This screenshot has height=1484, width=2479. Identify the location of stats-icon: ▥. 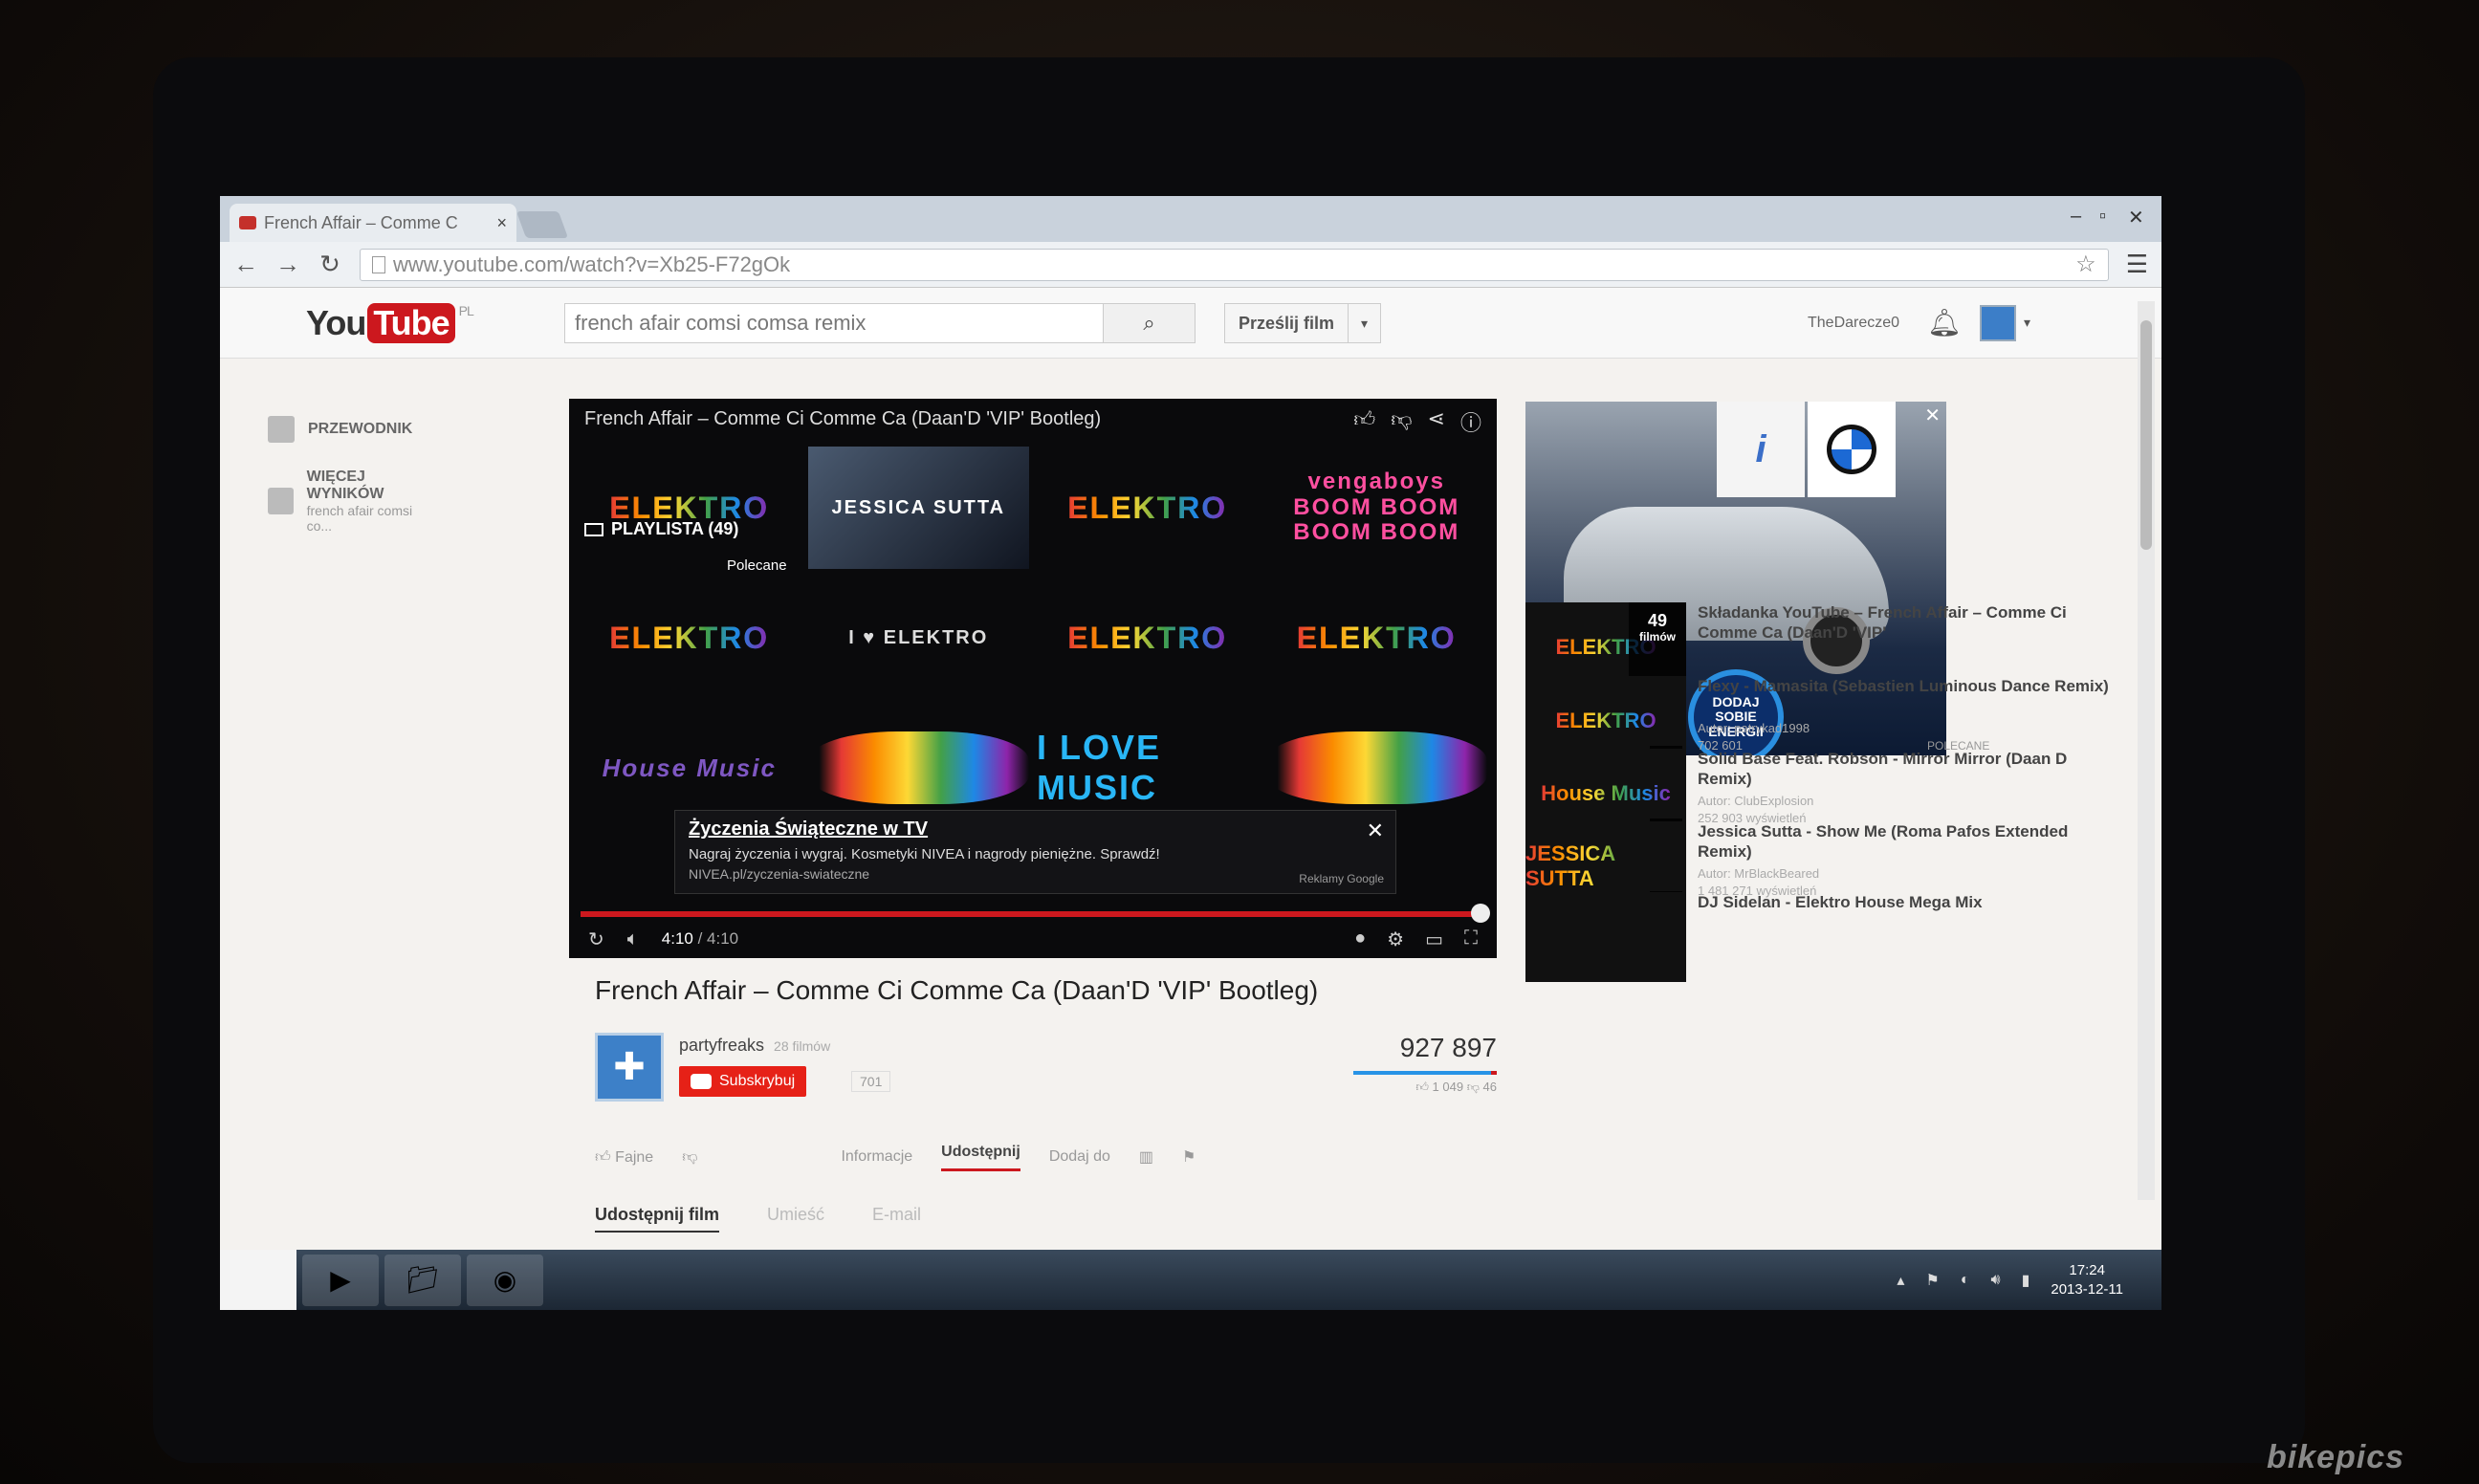
(1146, 1157).